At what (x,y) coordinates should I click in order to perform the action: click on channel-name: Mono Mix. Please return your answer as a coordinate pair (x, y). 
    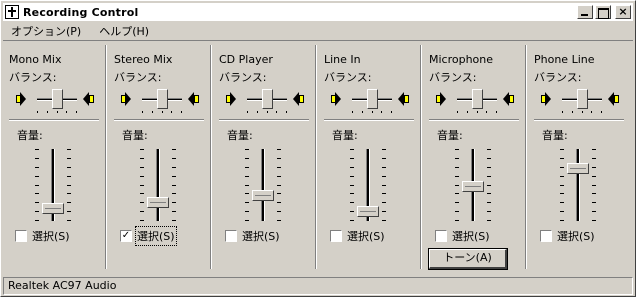
    Looking at the image, I should click on (35, 59).